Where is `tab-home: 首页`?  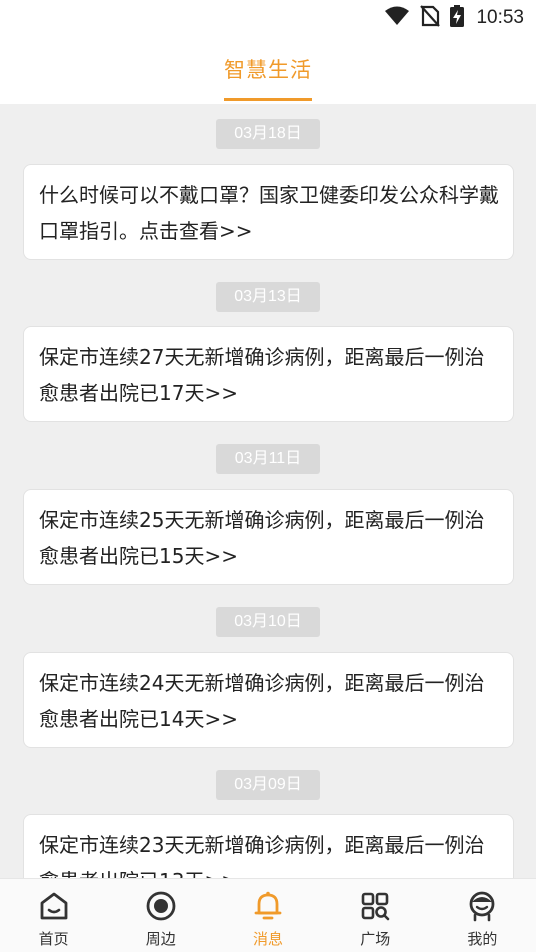 tab-home: 首页 is located at coordinates (53, 915).